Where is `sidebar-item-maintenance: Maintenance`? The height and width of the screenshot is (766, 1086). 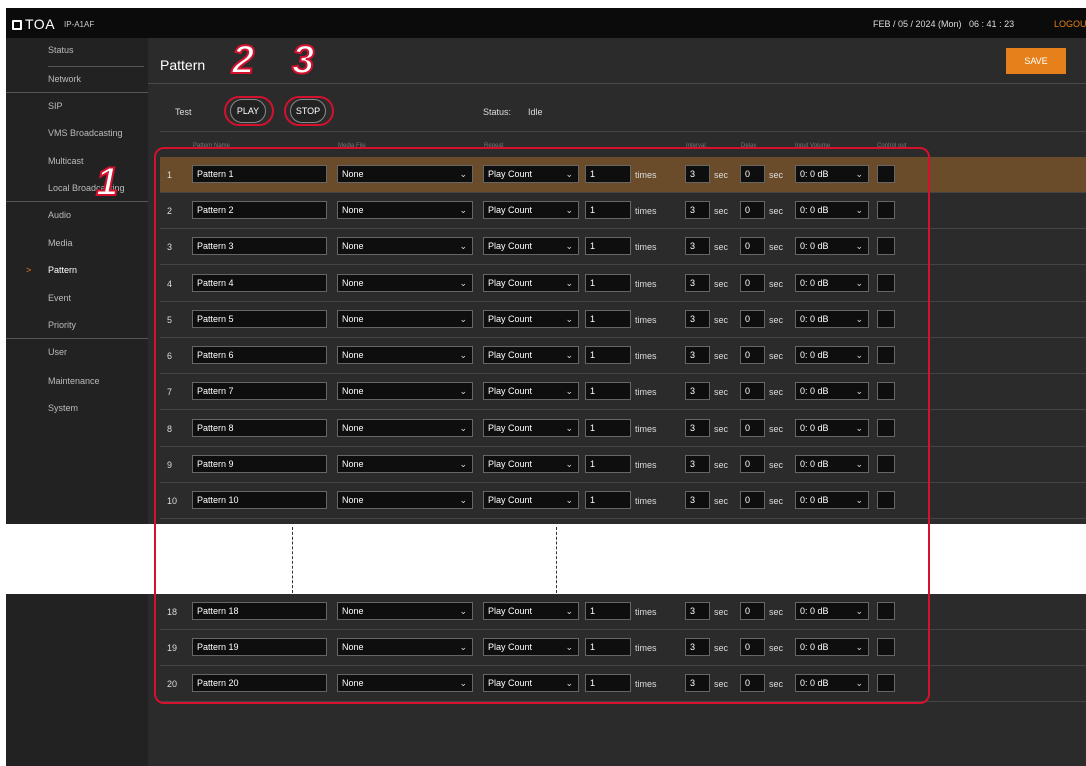 sidebar-item-maintenance: Maintenance is located at coordinates (74, 381).